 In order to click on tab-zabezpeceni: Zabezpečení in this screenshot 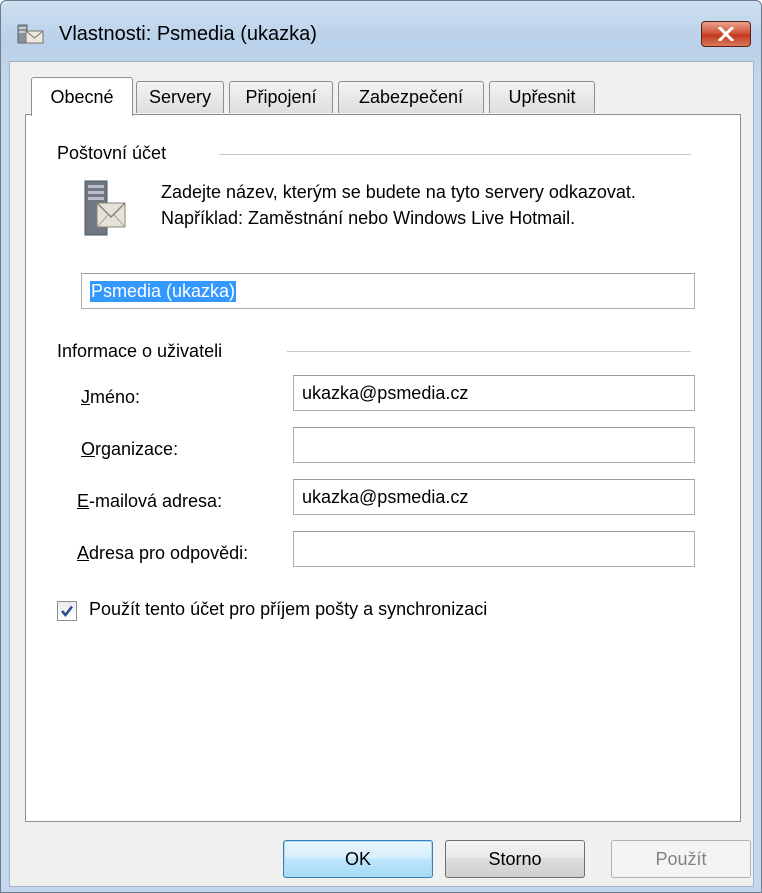, I will do `click(411, 97)`.